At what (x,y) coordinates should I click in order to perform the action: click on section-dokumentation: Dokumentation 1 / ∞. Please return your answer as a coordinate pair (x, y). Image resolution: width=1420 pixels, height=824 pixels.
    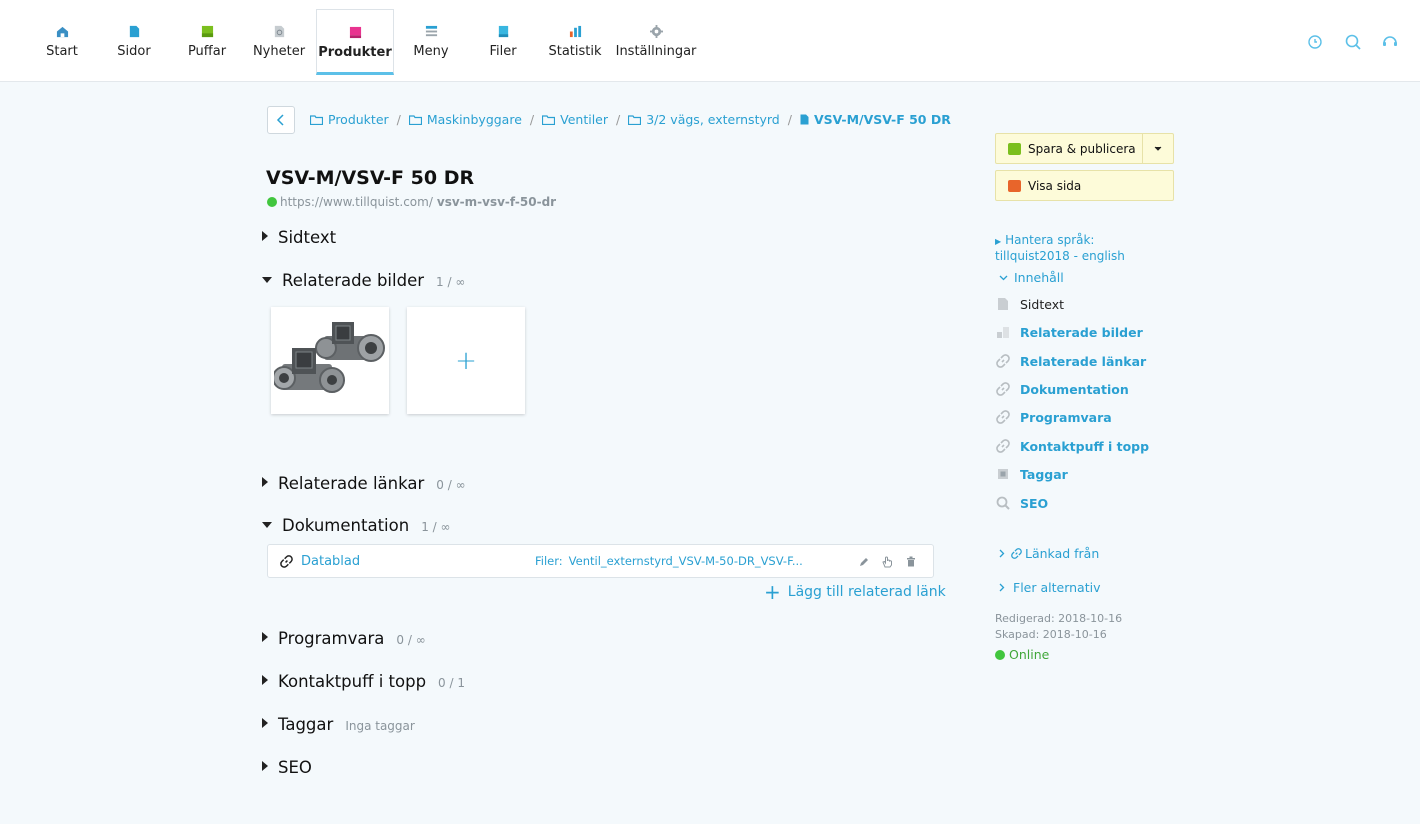
    Looking at the image, I should click on (356, 525).